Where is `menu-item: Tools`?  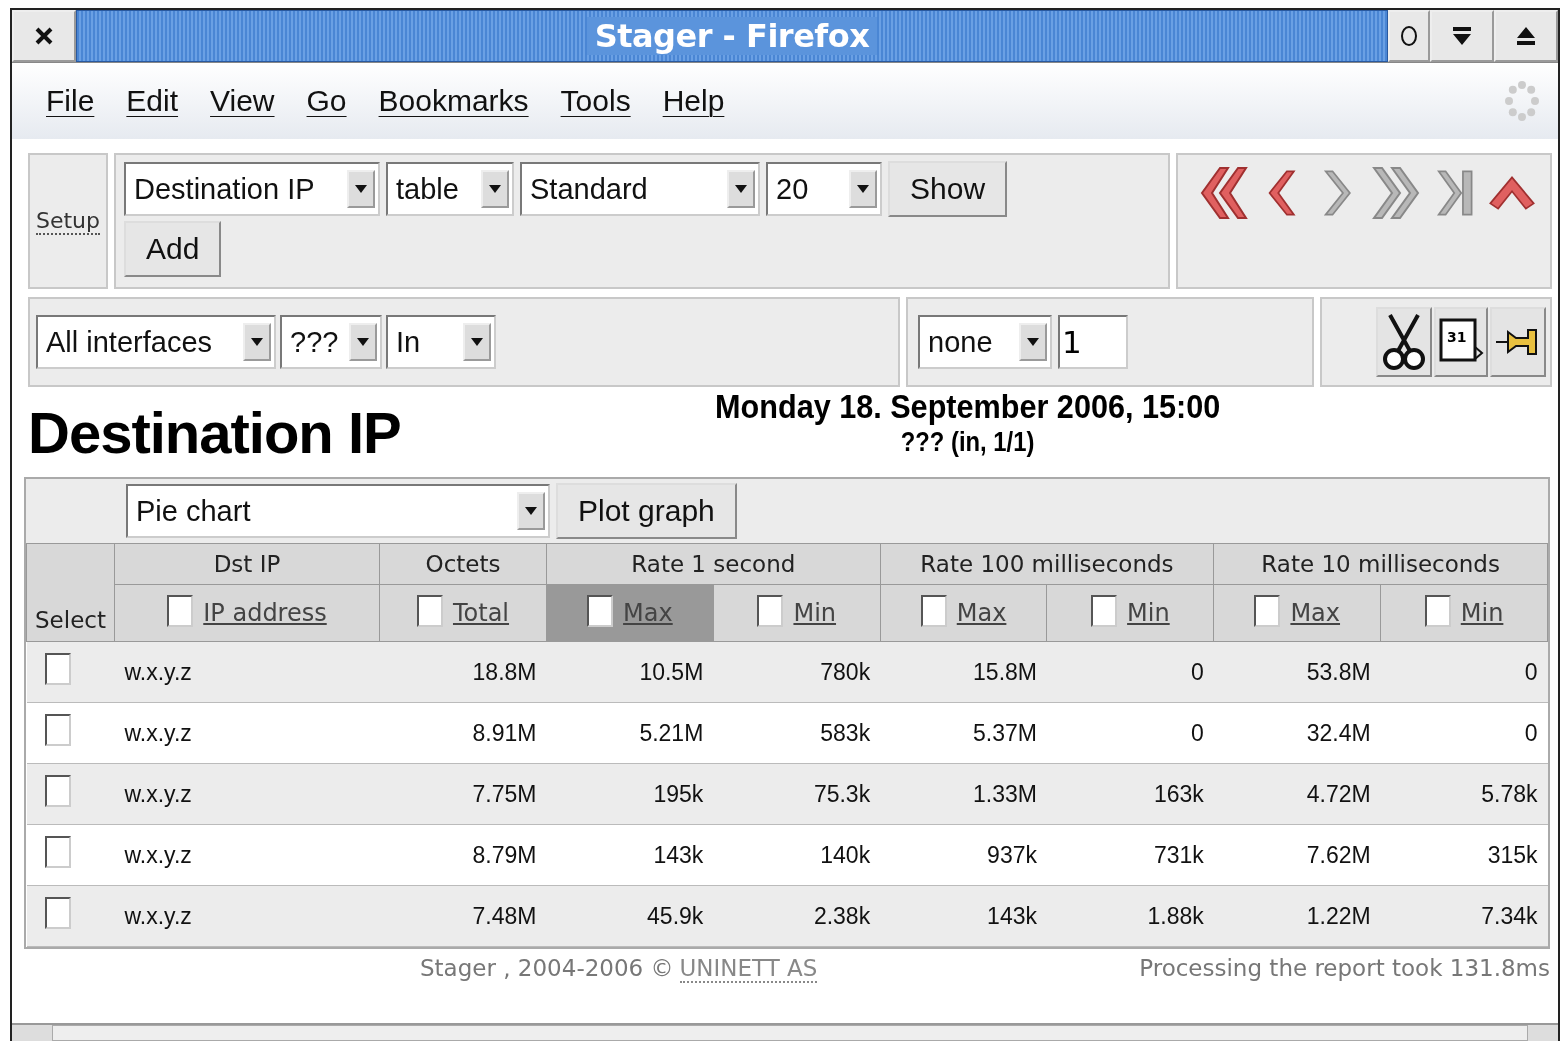
menu-item: Tools is located at coordinates (595, 101).